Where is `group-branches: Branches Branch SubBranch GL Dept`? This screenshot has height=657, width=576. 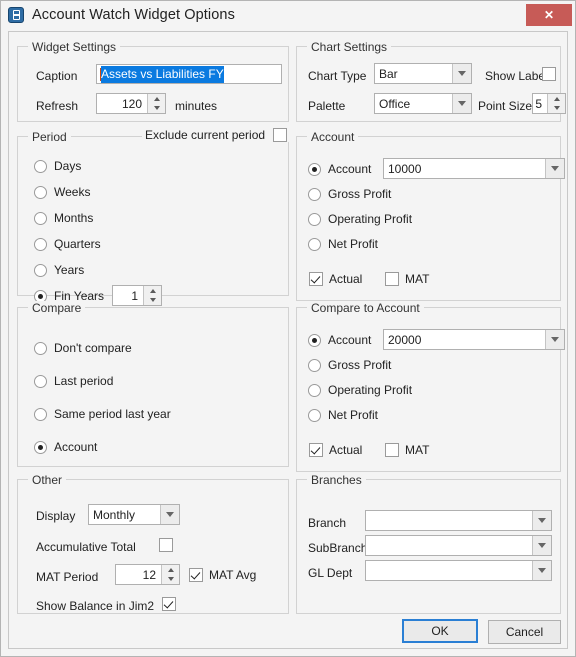 group-branches: Branches Branch SubBranch GL Dept is located at coordinates (428, 543).